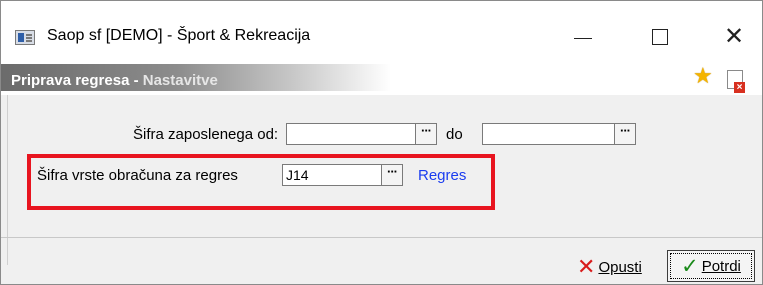 The height and width of the screenshot is (285, 763). I want to click on calc-type-lookup-button: ···, so click(392, 175).